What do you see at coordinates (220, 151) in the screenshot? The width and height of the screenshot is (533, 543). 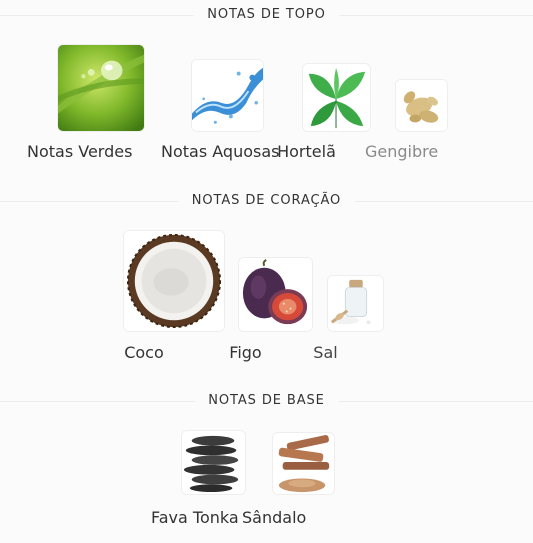 I see `note-label: Notas Aquosas` at bounding box center [220, 151].